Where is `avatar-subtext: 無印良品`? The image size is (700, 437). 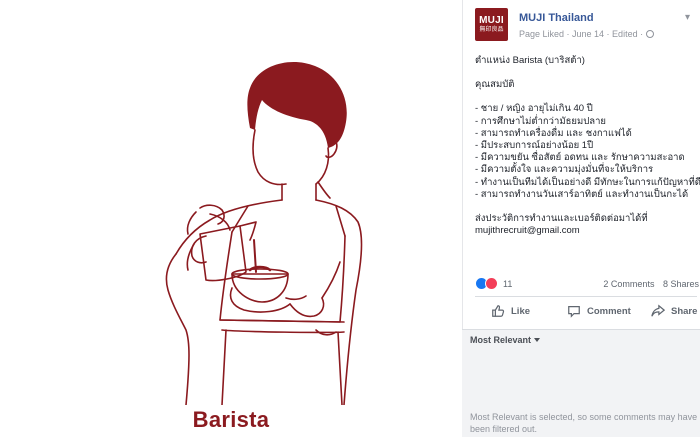
avatar-subtext: 無印良品 is located at coordinates (491, 30).